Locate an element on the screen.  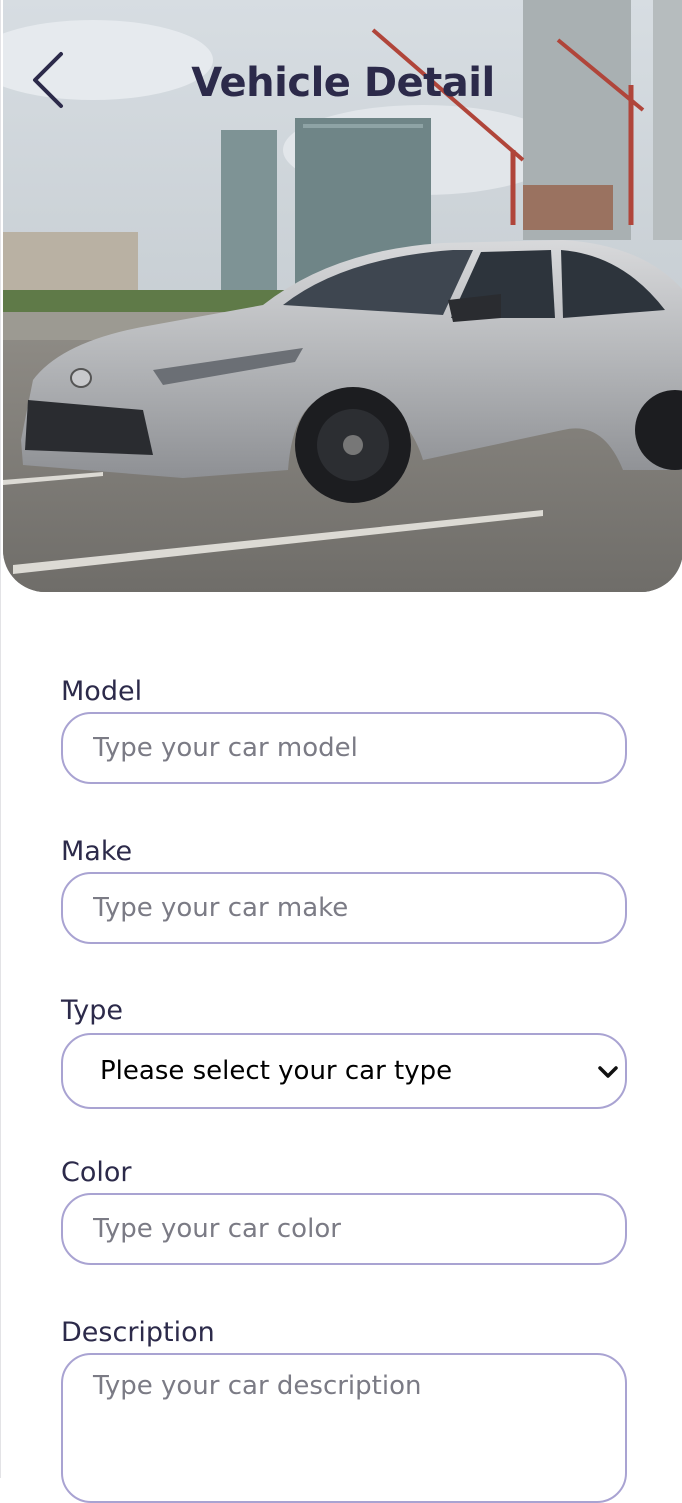
make-field is located at coordinates (344, 810).